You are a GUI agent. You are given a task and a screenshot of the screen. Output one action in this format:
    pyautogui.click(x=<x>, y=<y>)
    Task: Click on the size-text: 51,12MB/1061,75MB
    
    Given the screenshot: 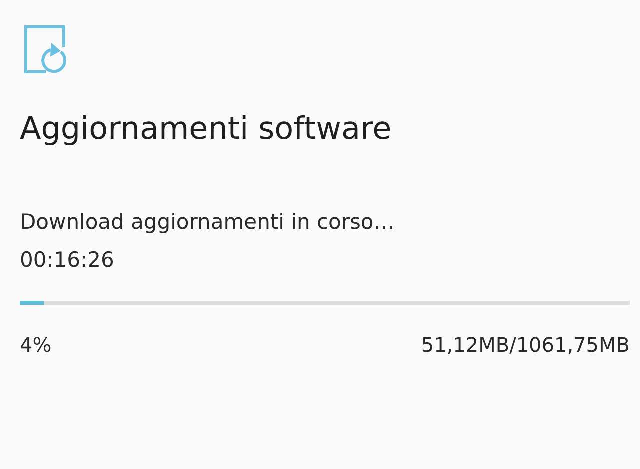 What is the action you would take?
    pyautogui.click(x=525, y=345)
    